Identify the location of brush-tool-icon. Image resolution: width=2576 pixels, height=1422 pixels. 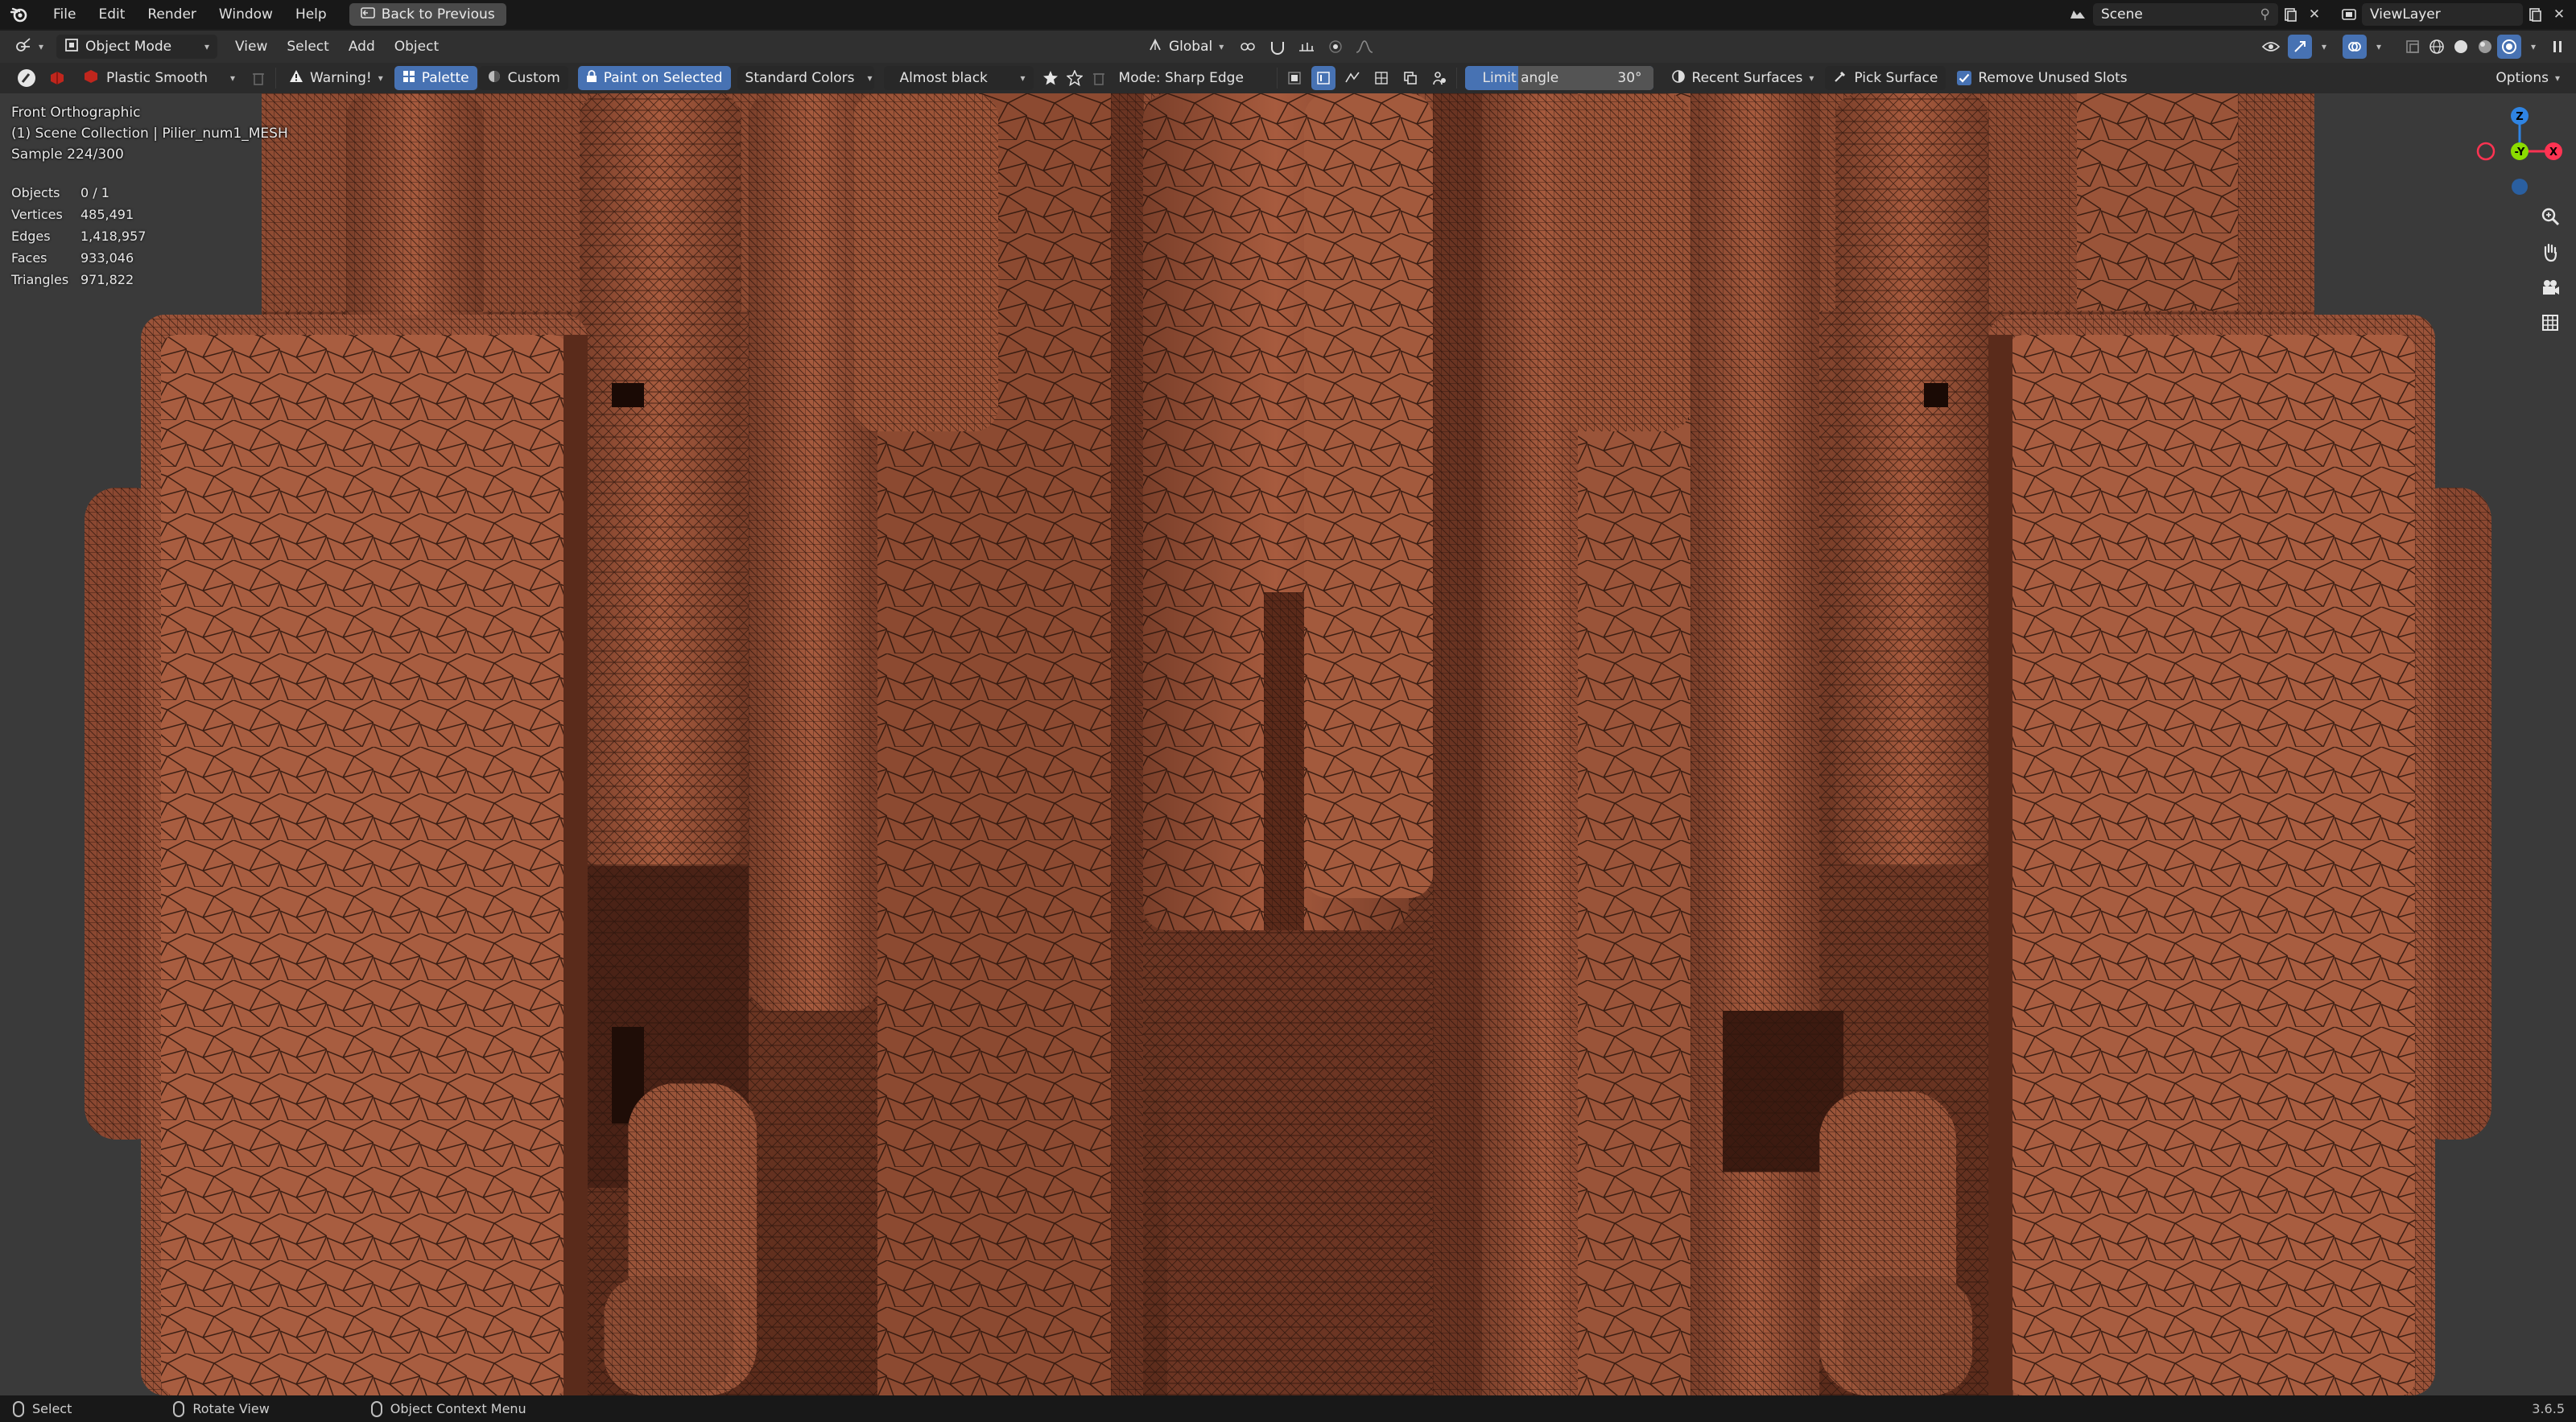
(26, 78).